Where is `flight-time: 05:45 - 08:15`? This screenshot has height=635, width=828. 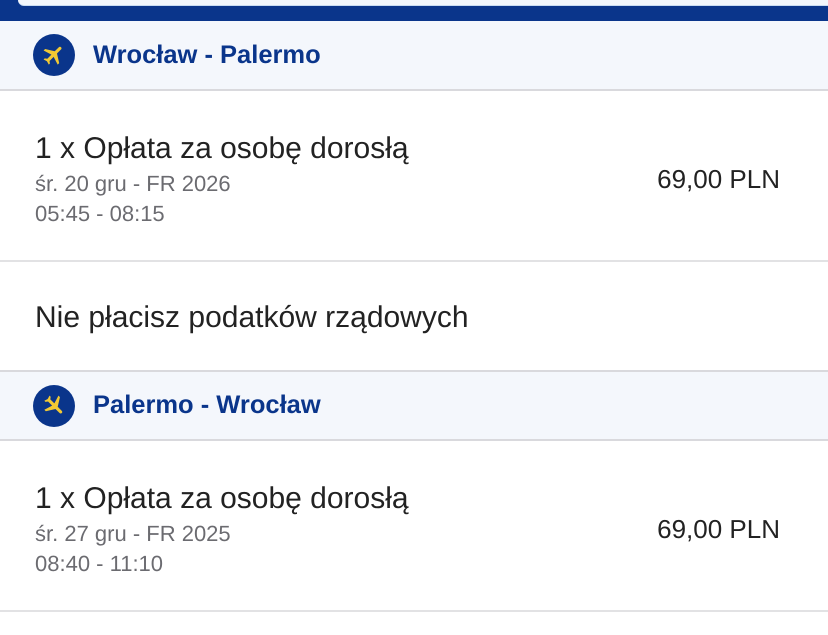
flight-time: 05:45 - 08:15 is located at coordinates (100, 214).